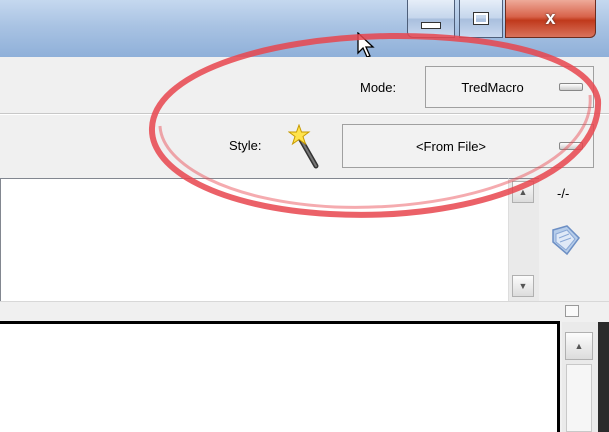 This screenshot has width=609, height=432. I want to click on scroll-thumb, so click(579, 398).